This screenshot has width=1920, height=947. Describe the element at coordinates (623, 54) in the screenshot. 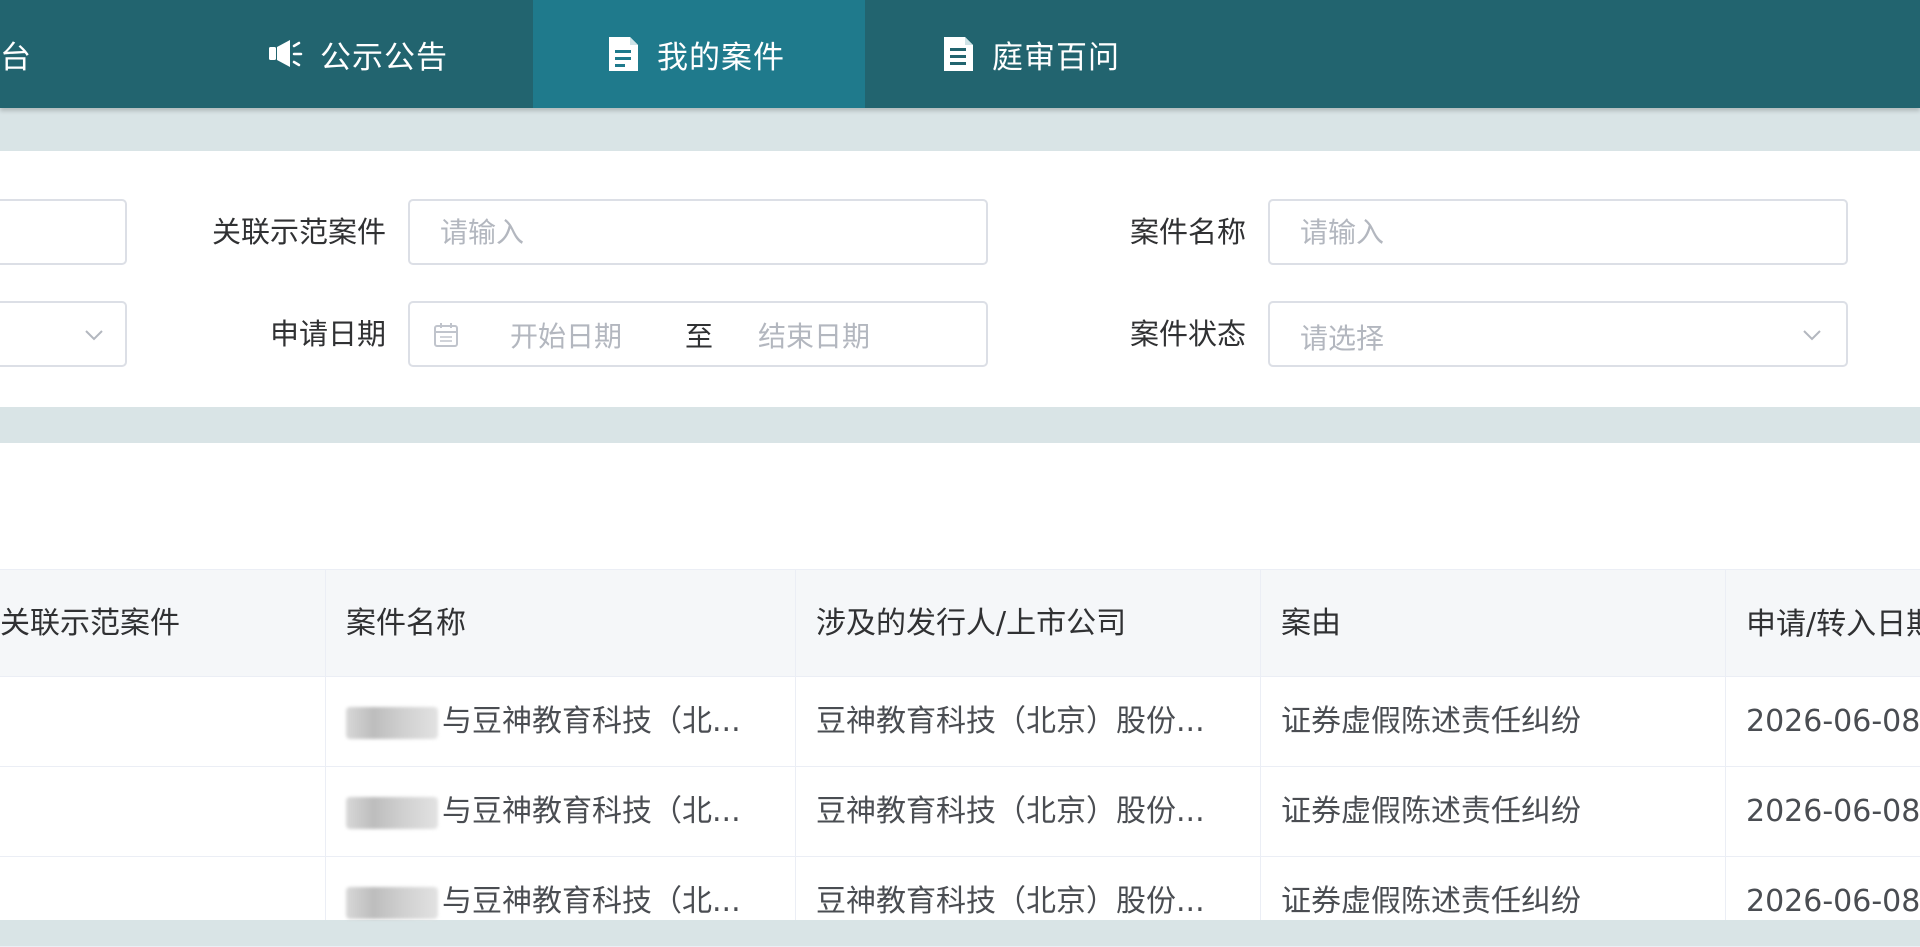

I see `document-icon` at that location.